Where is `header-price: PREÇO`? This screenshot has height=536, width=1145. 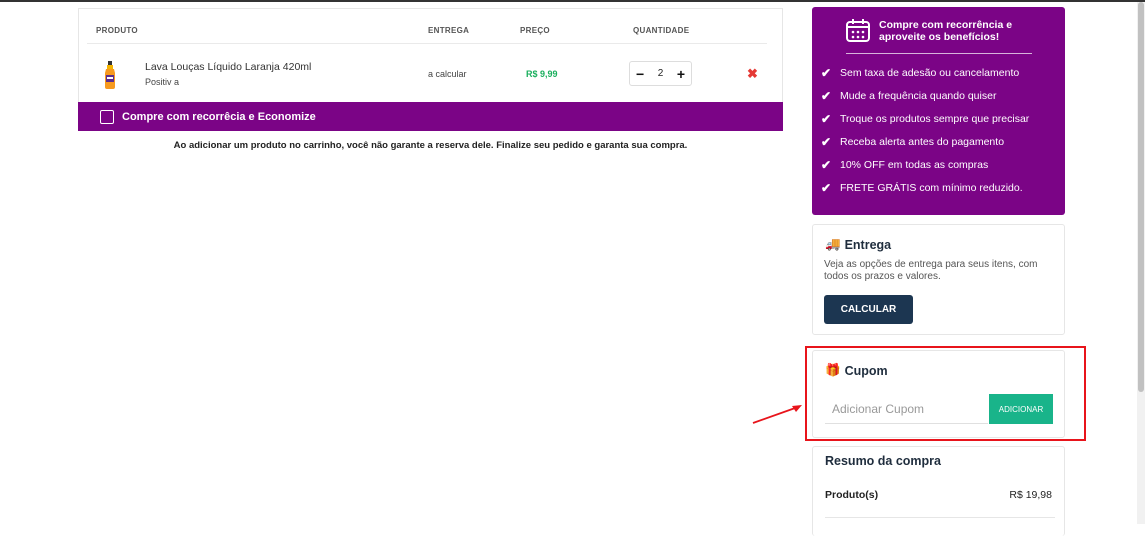 header-price: PREÇO is located at coordinates (535, 30).